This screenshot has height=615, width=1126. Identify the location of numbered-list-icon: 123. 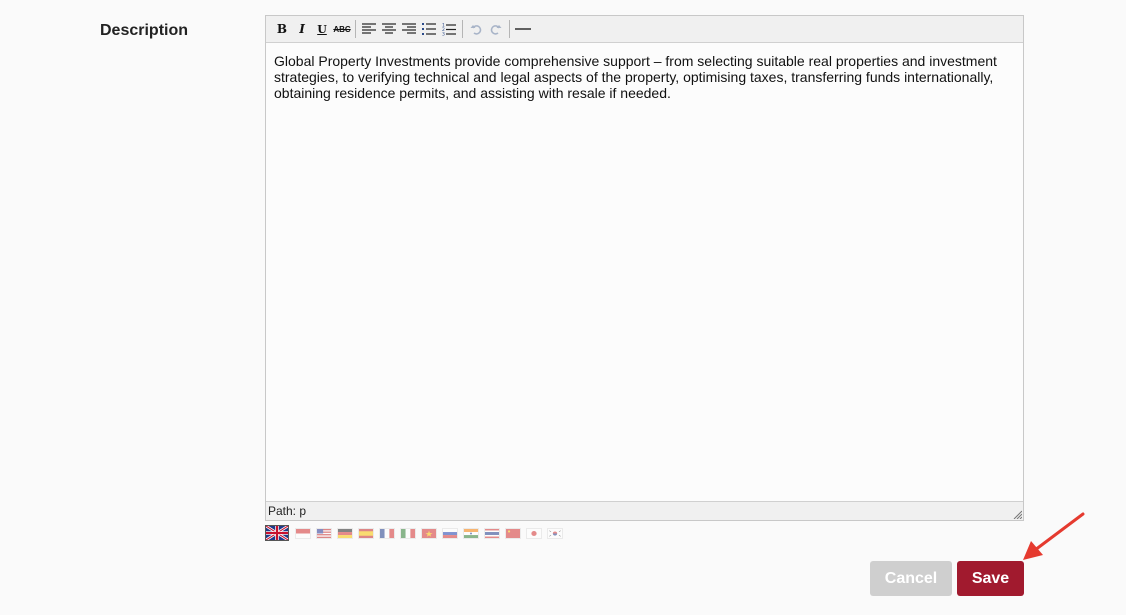
(449, 29).